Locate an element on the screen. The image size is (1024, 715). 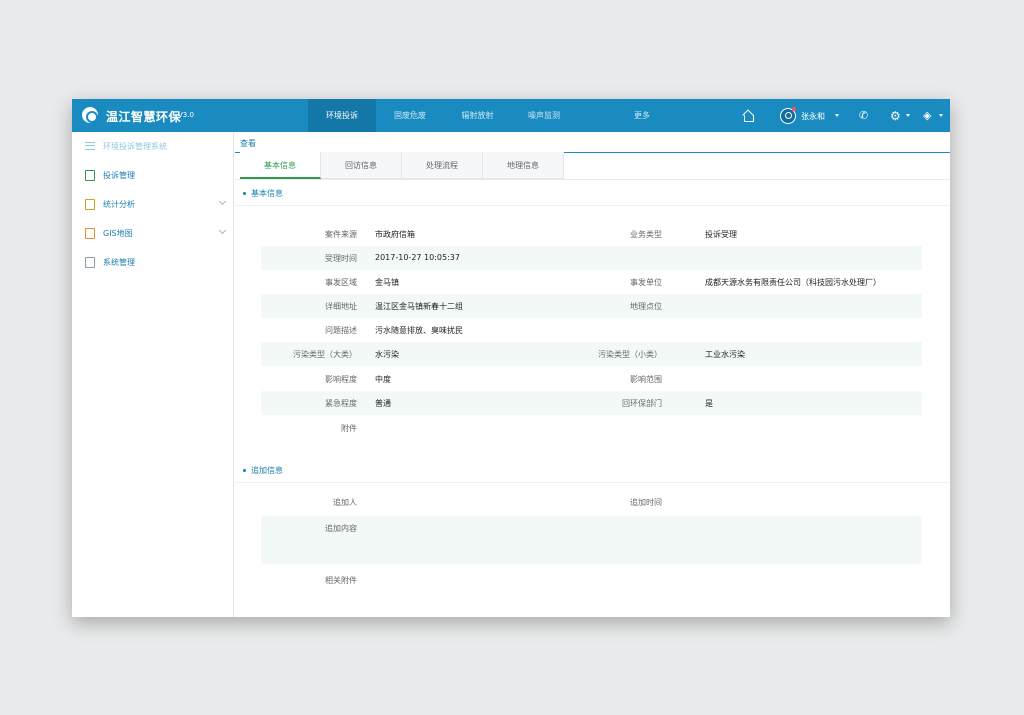
table-row: 污染类型（大类） 水污染 污染类型（小类） 工业水污染 is located at coordinates (591, 354).